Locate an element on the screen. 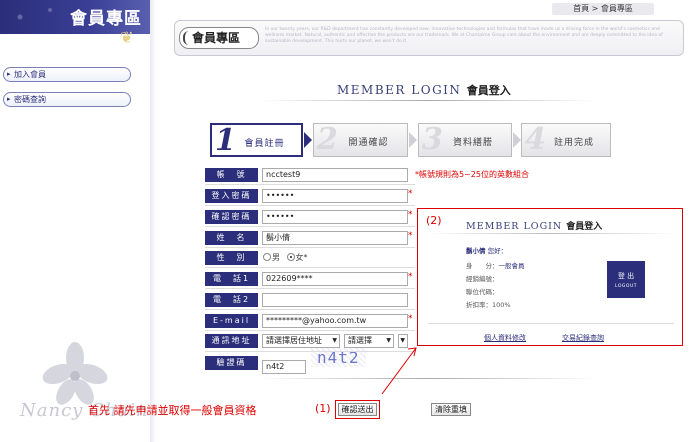  panel-user-line: 鬍小倩 您好： is located at coordinates (486, 250).